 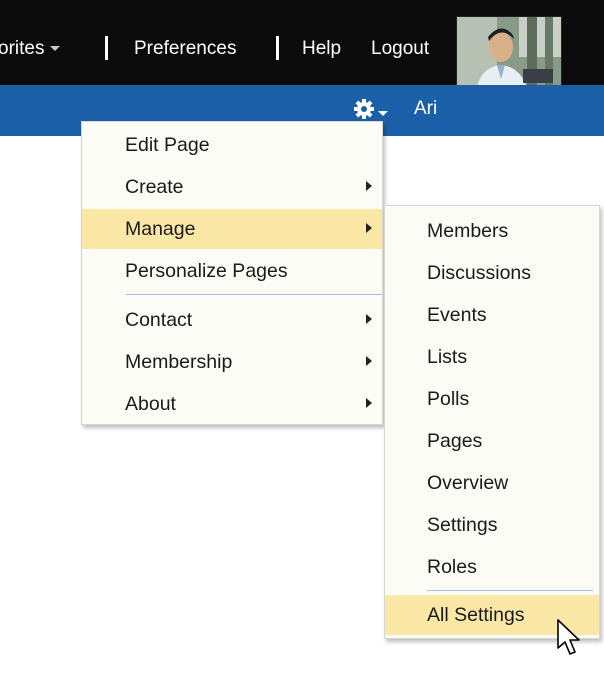 I want to click on submenu-item-events: Events, so click(x=492, y=315).